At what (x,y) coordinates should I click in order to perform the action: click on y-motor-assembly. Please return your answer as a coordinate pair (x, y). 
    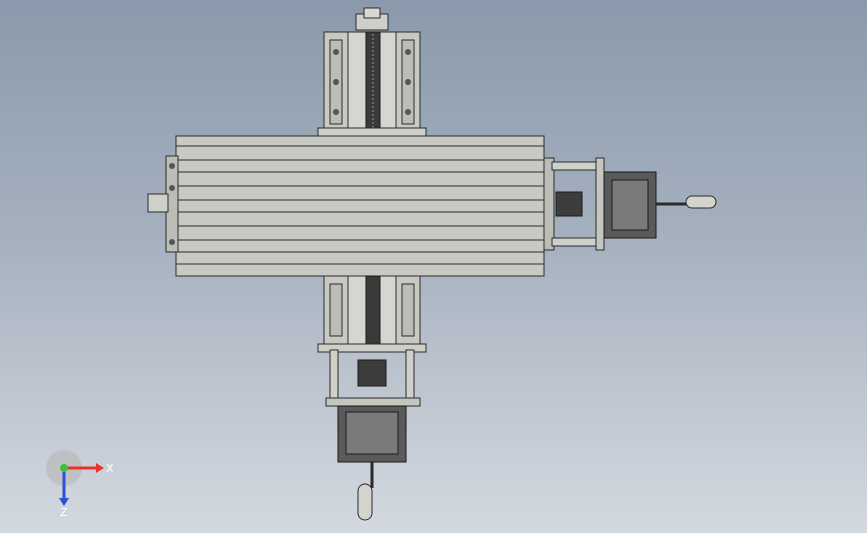
    Looking at the image, I should click on (372, 463).